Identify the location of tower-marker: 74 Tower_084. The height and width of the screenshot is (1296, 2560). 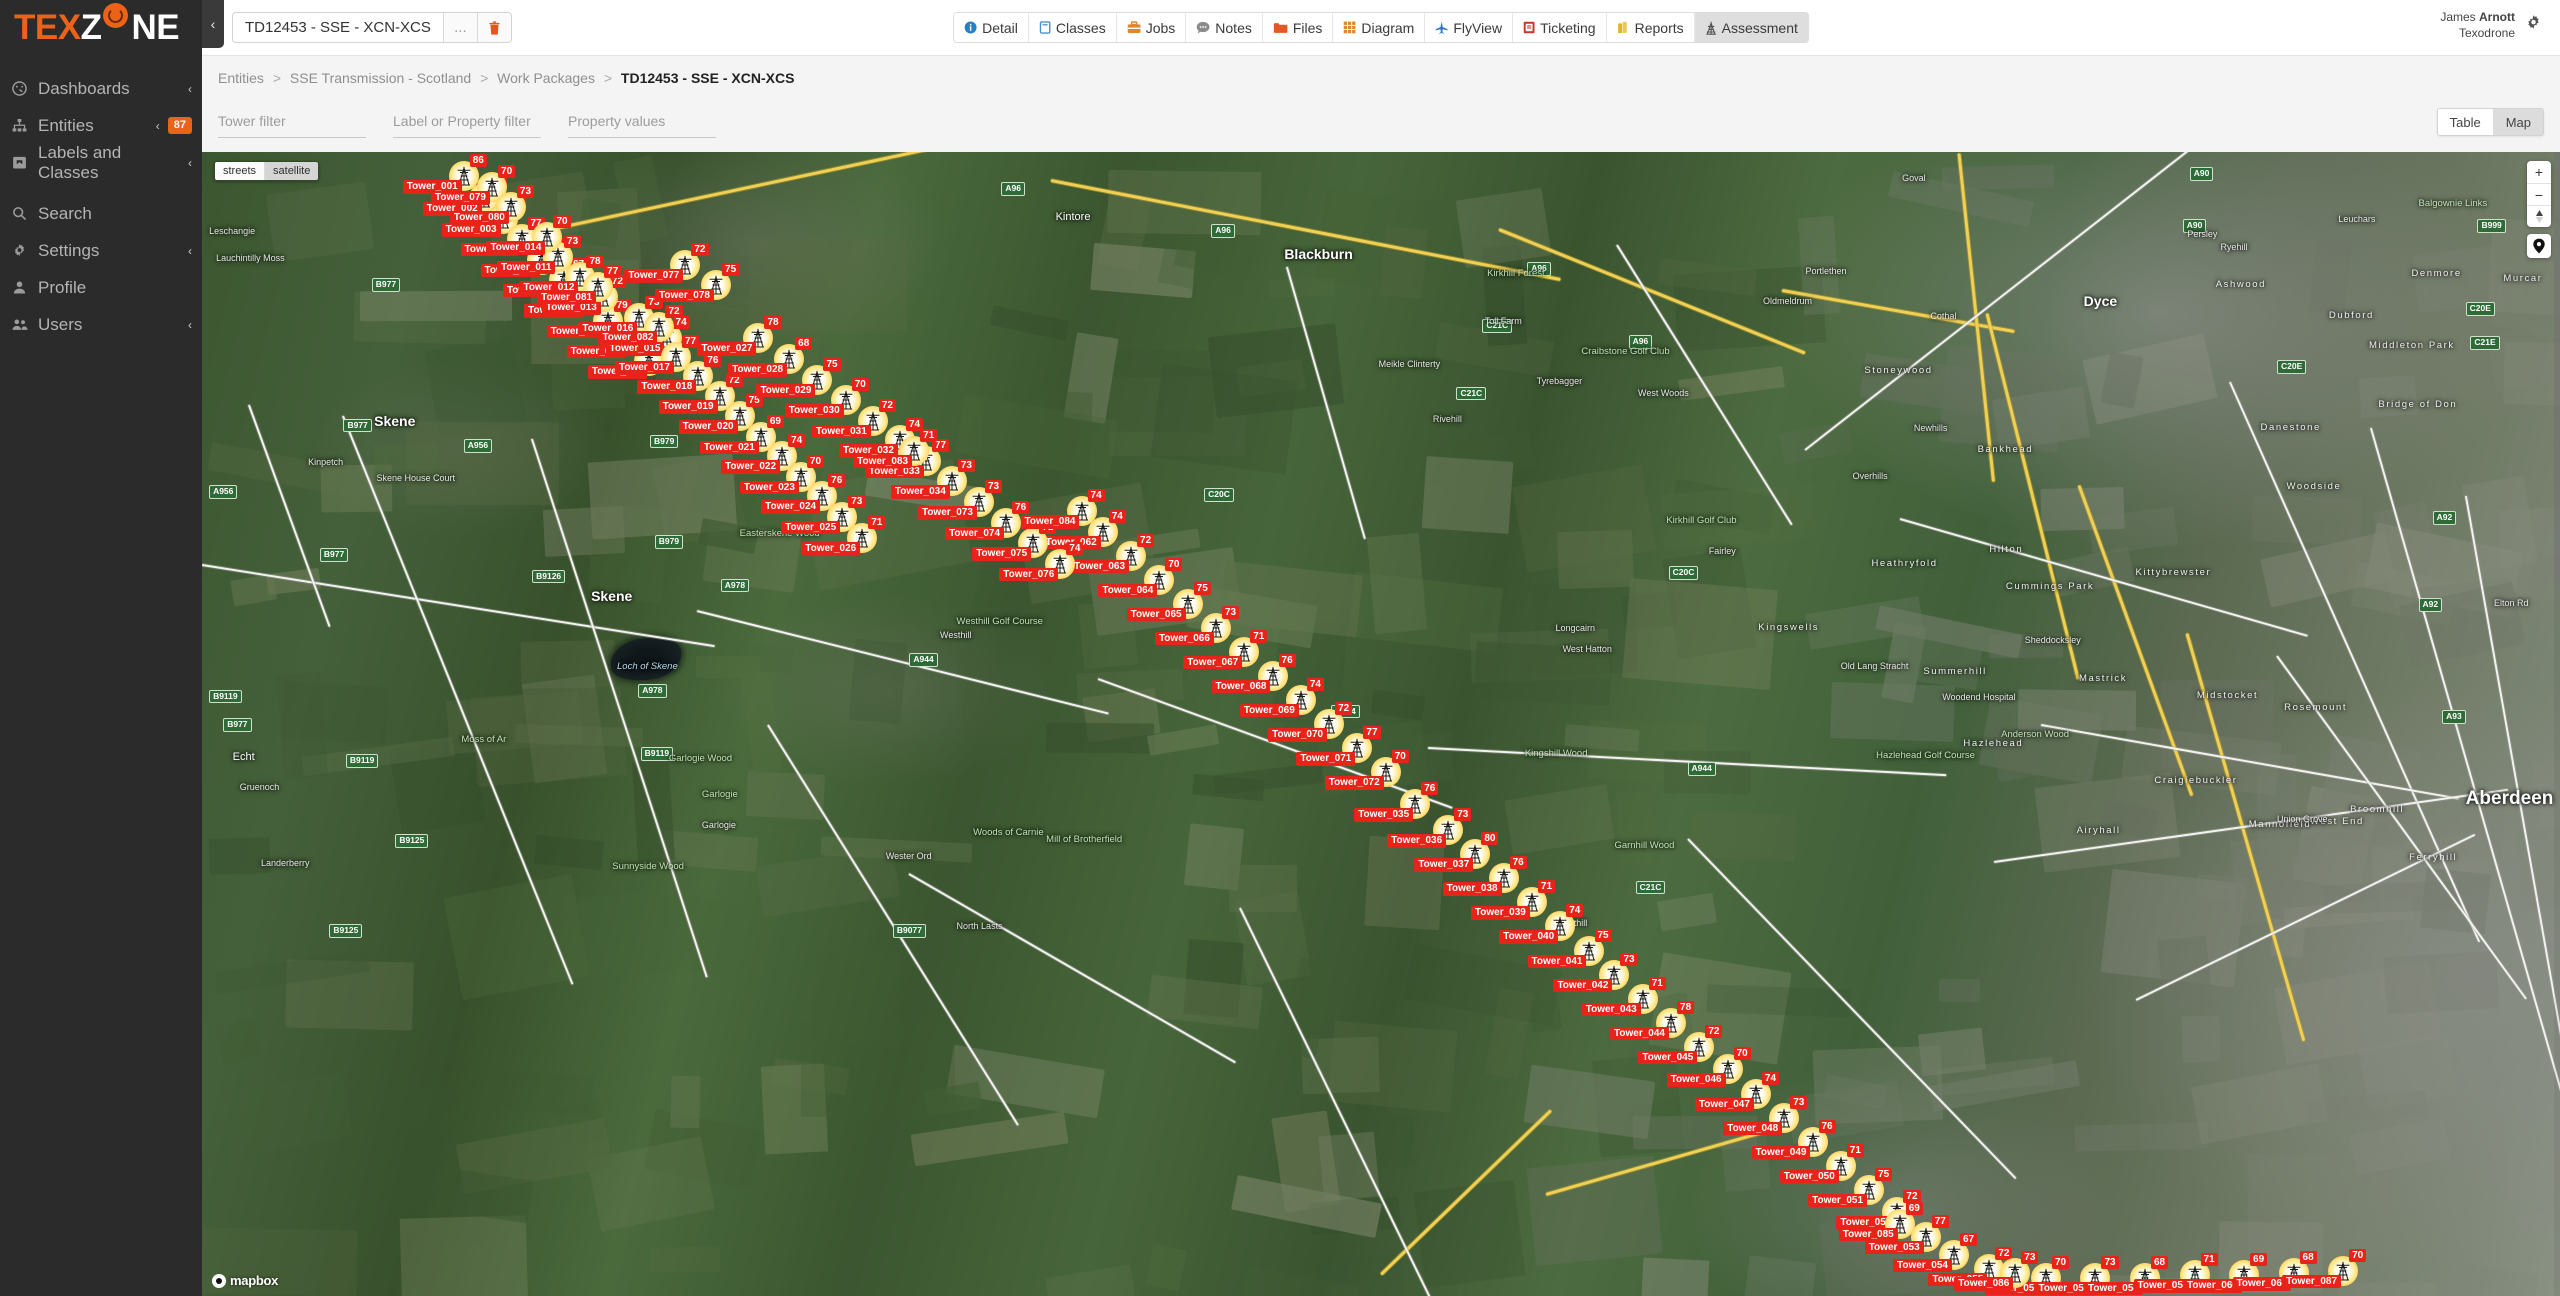
(1062, 509).